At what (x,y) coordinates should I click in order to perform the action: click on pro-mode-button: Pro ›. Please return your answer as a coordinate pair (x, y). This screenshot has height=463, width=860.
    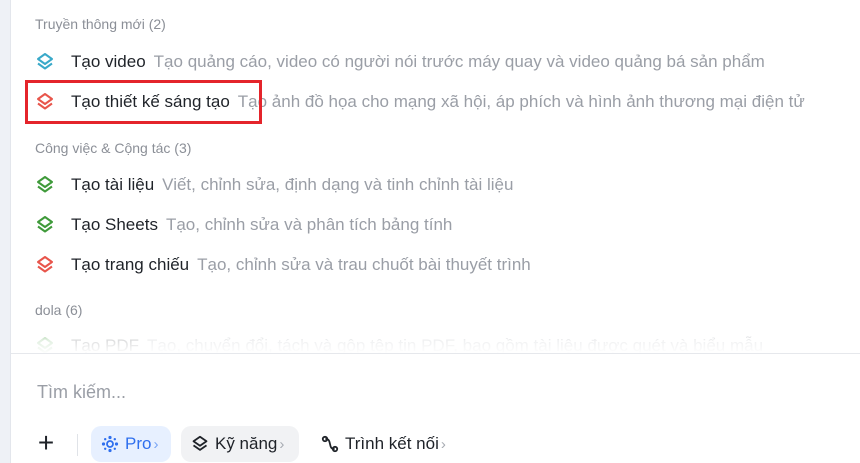
    Looking at the image, I should click on (131, 444).